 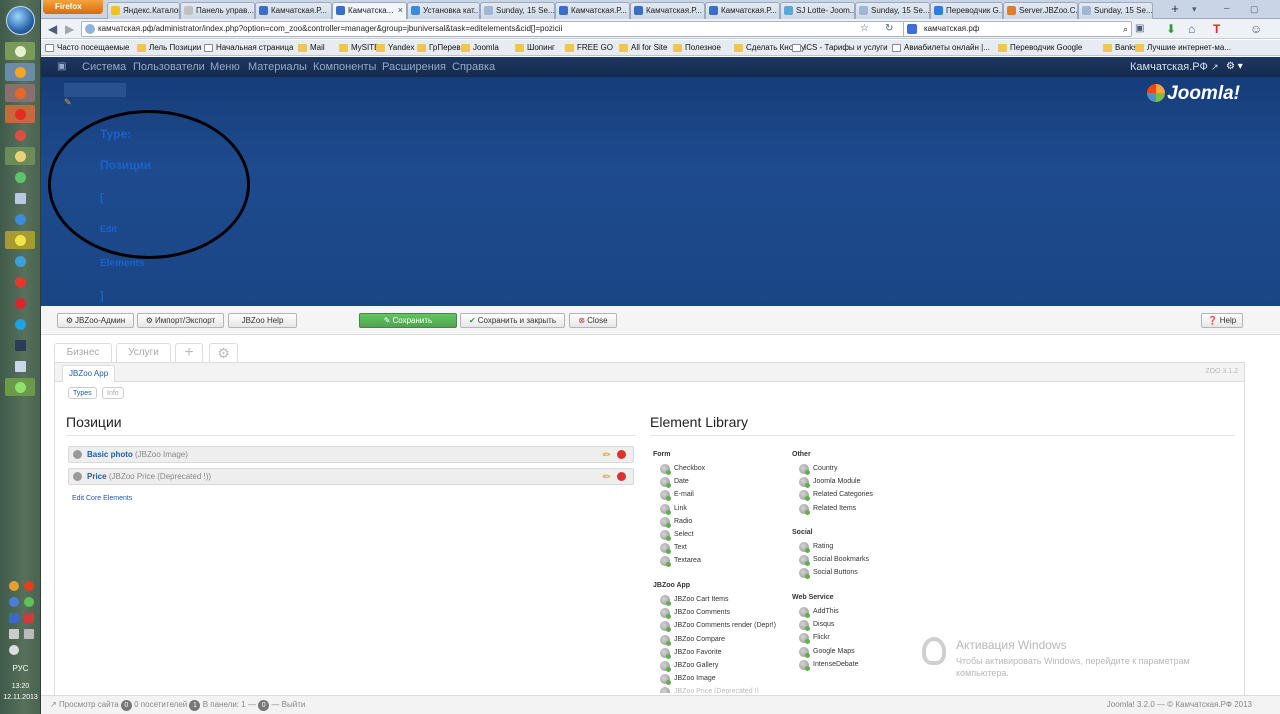 I want to click on library-element-item: JBZoo Cart Items, so click(x=694, y=600).